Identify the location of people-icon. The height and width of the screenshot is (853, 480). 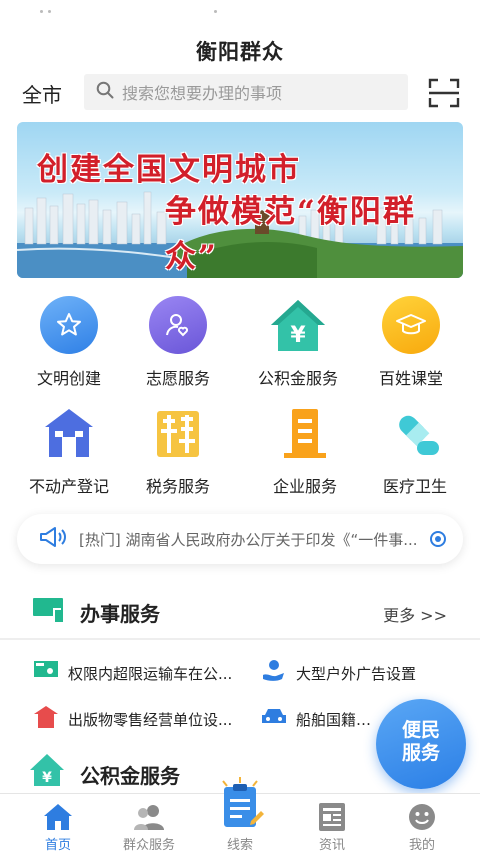
(149, 817).